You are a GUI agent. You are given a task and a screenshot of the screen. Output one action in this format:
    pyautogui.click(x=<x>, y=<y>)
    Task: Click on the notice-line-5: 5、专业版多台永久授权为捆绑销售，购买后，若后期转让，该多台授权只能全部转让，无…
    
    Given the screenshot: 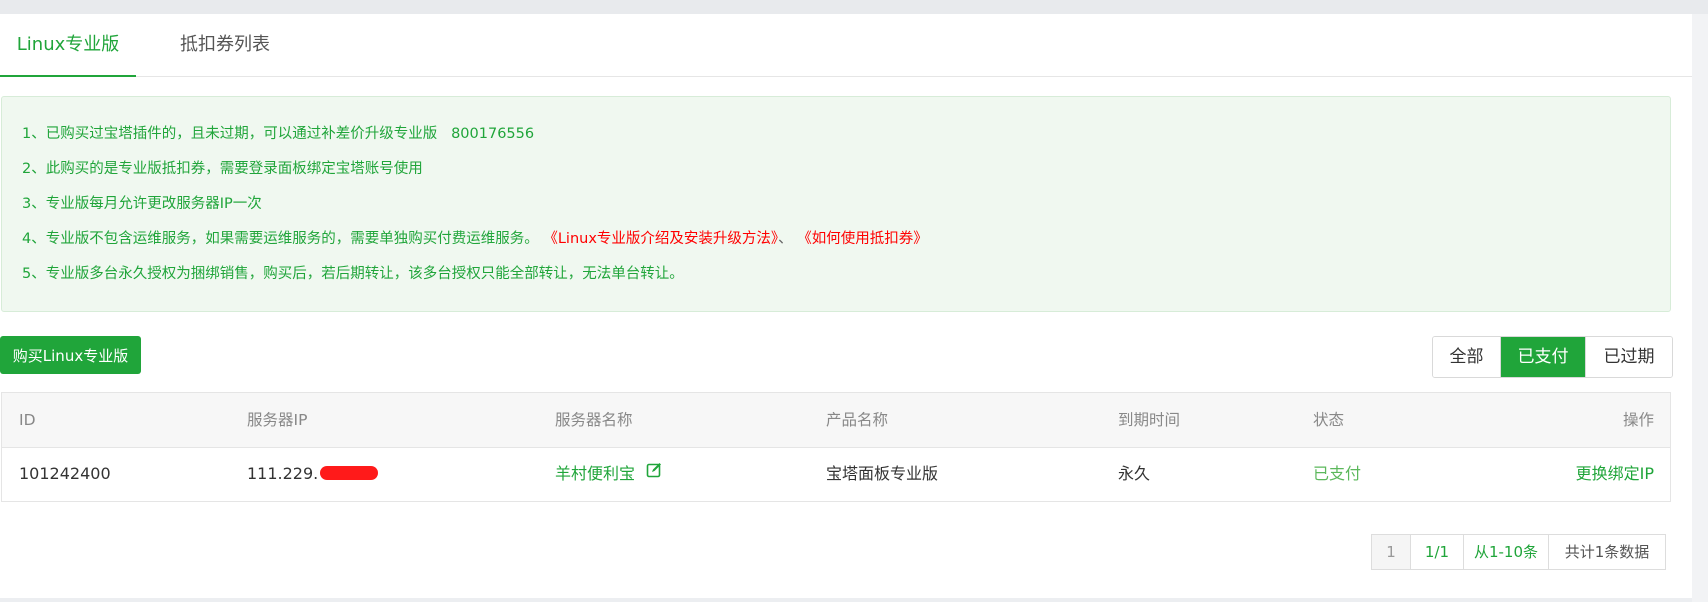 What is the action you would take?
    pyautogui.click(x=353, y=274)
    